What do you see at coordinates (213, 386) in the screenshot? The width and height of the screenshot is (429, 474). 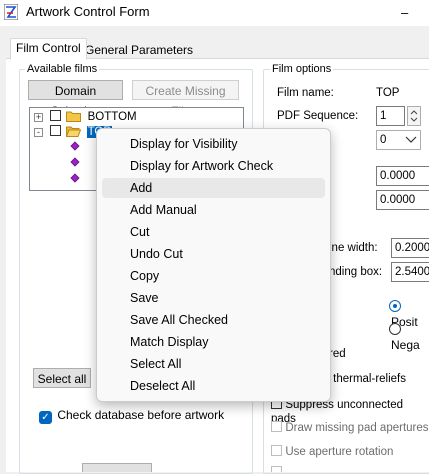 I see `menu-item-deselect-all: Deselect All` at bounding box center [213, 386].